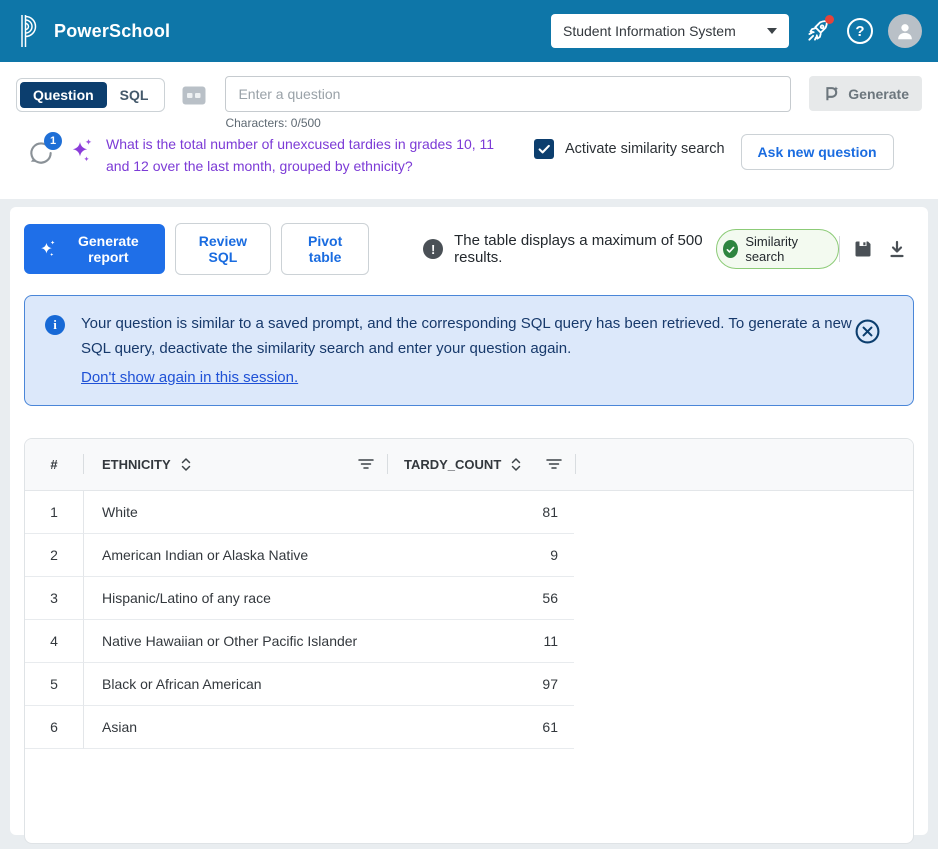  Describe the element at coordinates (48, 249) in the screenshot. I see `sparkle-icon` at that location.